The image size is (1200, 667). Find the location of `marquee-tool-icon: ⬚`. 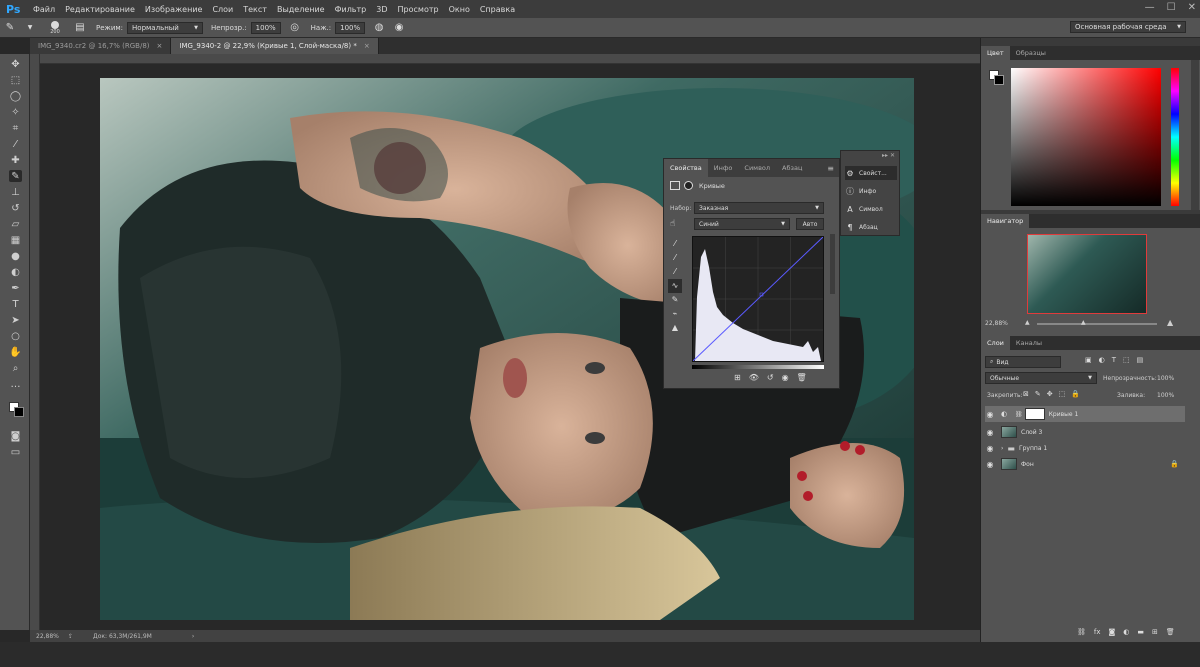

marquee-tool-icon: ⬚ is located at coordinates (15, 80).